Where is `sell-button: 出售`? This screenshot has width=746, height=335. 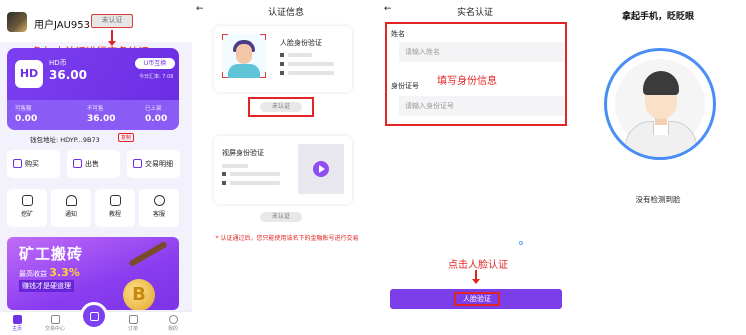
sell-button: 出售 is located at coordinates (93, 164).